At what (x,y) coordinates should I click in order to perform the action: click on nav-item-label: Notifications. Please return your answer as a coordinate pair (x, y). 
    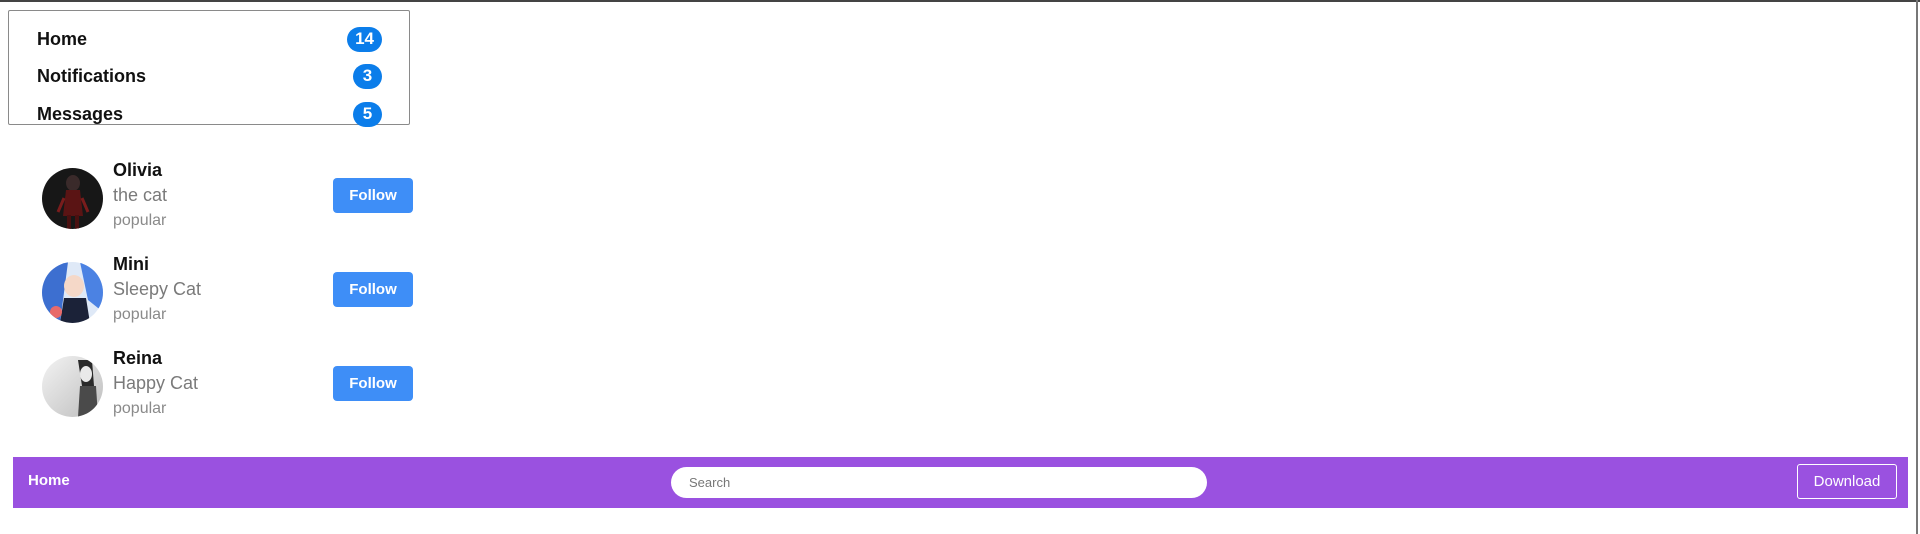
    Looking at the image, I should click on (92, 75).